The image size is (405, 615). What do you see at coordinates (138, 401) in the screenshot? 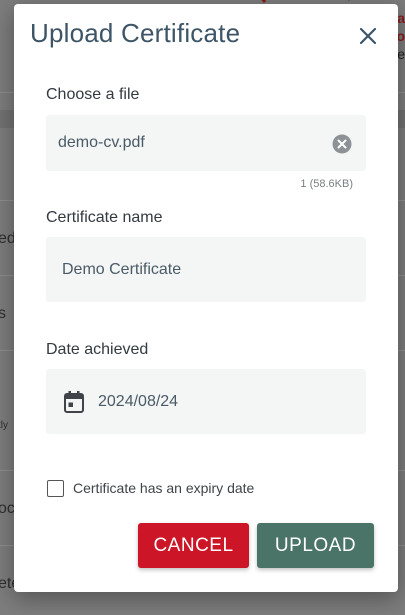
I see `date-achieved-value: 2024/08/24` at bounding box center [138, 401].